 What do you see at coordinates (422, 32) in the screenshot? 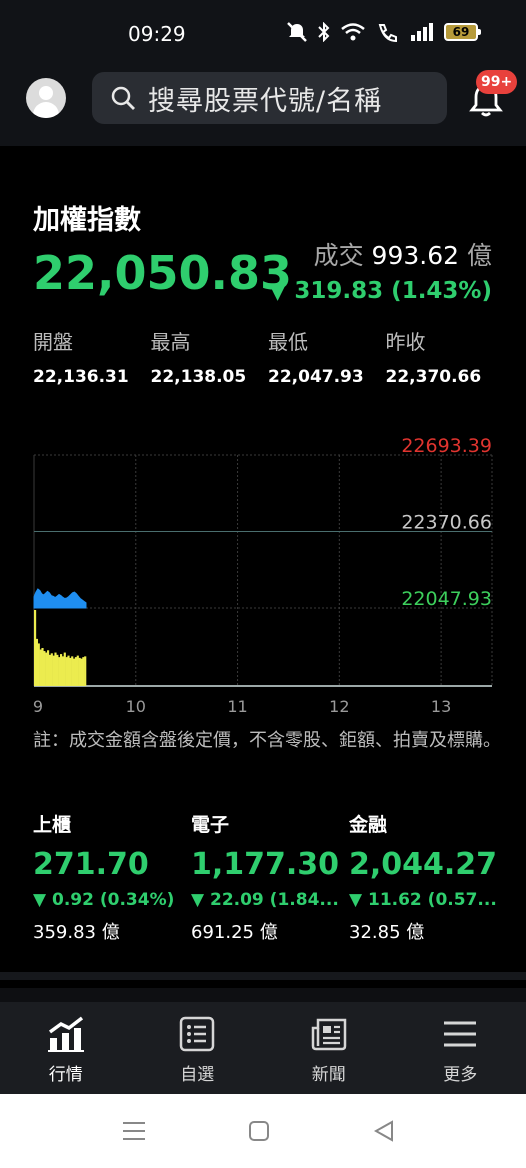
I see `signal-icon` at bounding box center [422, 32].